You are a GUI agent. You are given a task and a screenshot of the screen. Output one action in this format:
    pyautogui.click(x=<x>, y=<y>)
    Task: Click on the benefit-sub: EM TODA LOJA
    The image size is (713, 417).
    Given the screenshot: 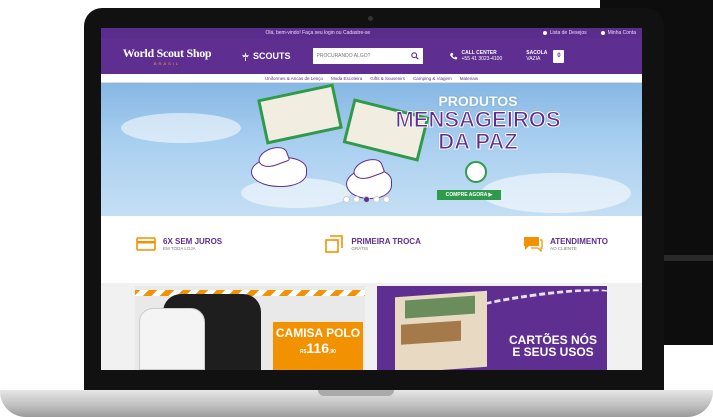 What is the action you would take?
    pyautogui.click(x=179, y=248)
    